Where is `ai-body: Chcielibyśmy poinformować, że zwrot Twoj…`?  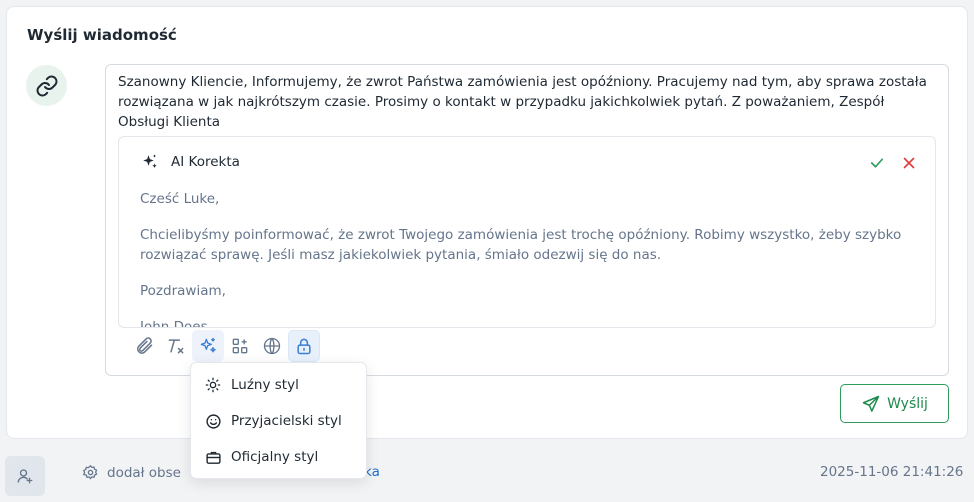
ai-body: Chcielibyśmy poinformować, że zwrot Twoj… is located at coordinates (521, 245).